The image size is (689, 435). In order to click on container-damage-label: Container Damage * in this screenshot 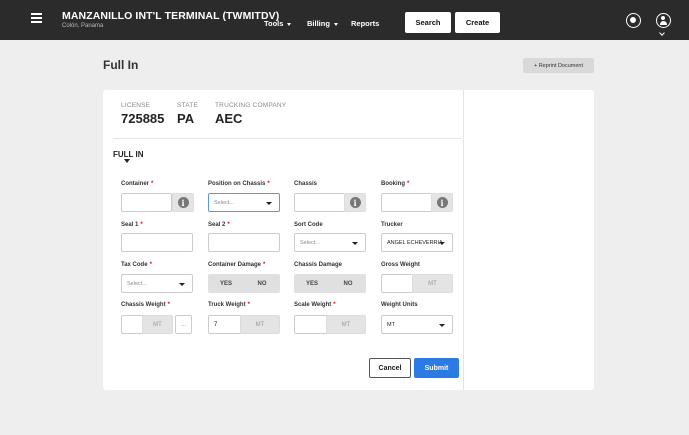, I will do `click(237, 265)`.